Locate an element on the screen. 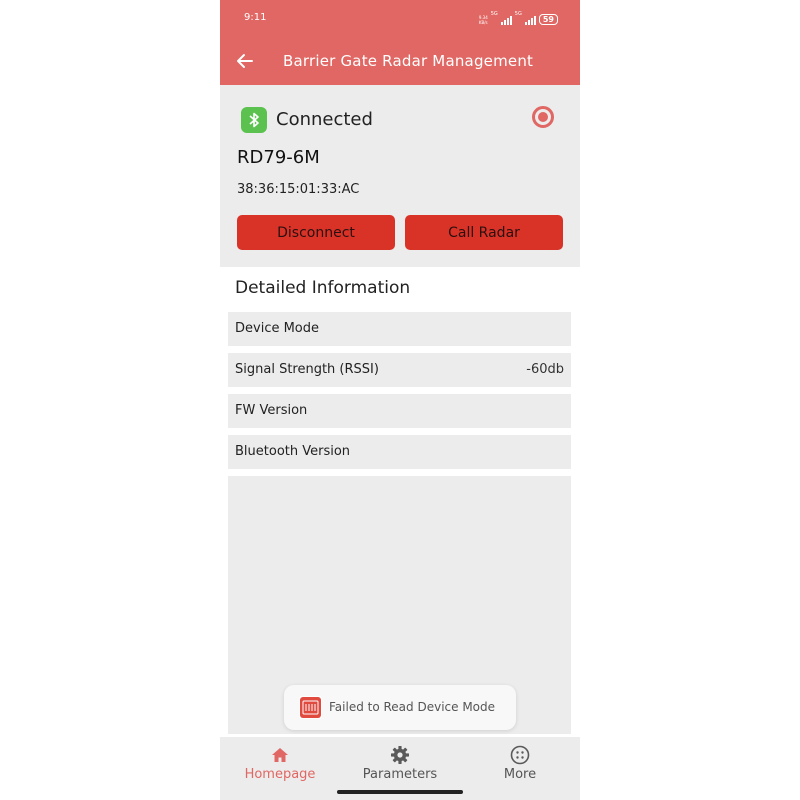 The height and width of the screenshot is (800, 800). info-row-bluetooth-version: Bluetooth Version is located at coordinates (399, 452).